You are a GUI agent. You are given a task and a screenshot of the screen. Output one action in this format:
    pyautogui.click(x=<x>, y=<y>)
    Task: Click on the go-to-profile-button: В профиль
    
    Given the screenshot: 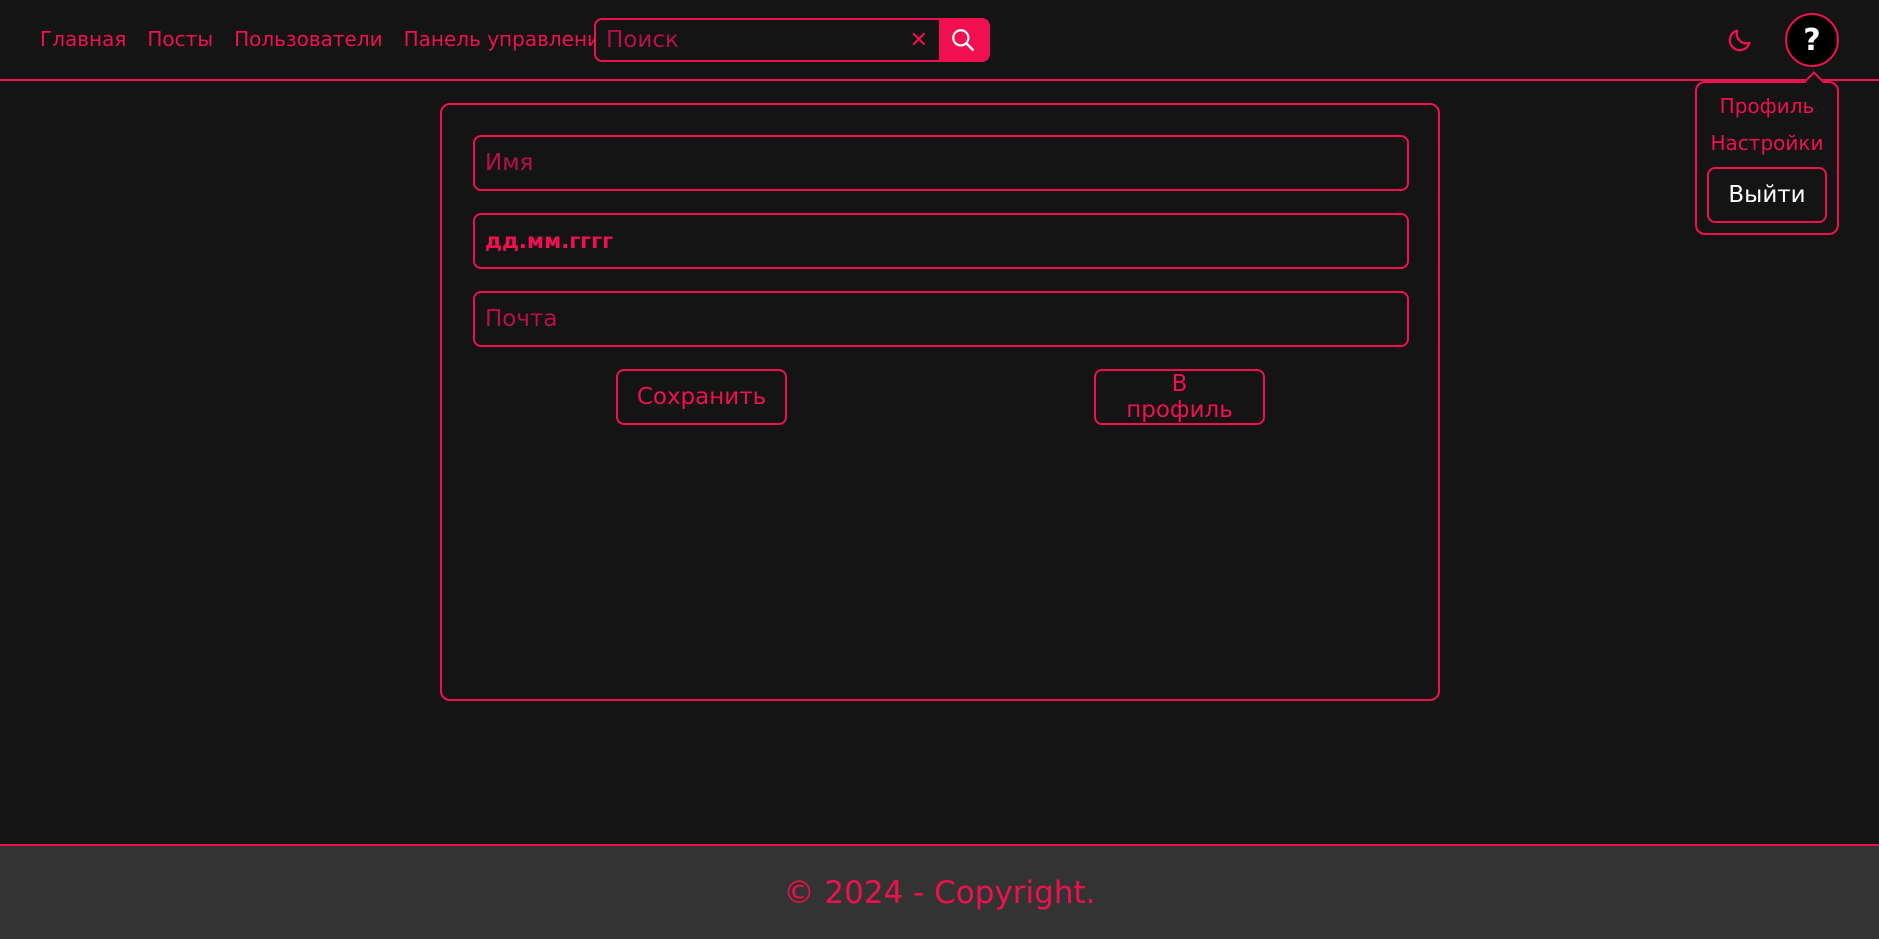 What is the action you would take?
    pyautogui.click(x=1179, y=397)
    